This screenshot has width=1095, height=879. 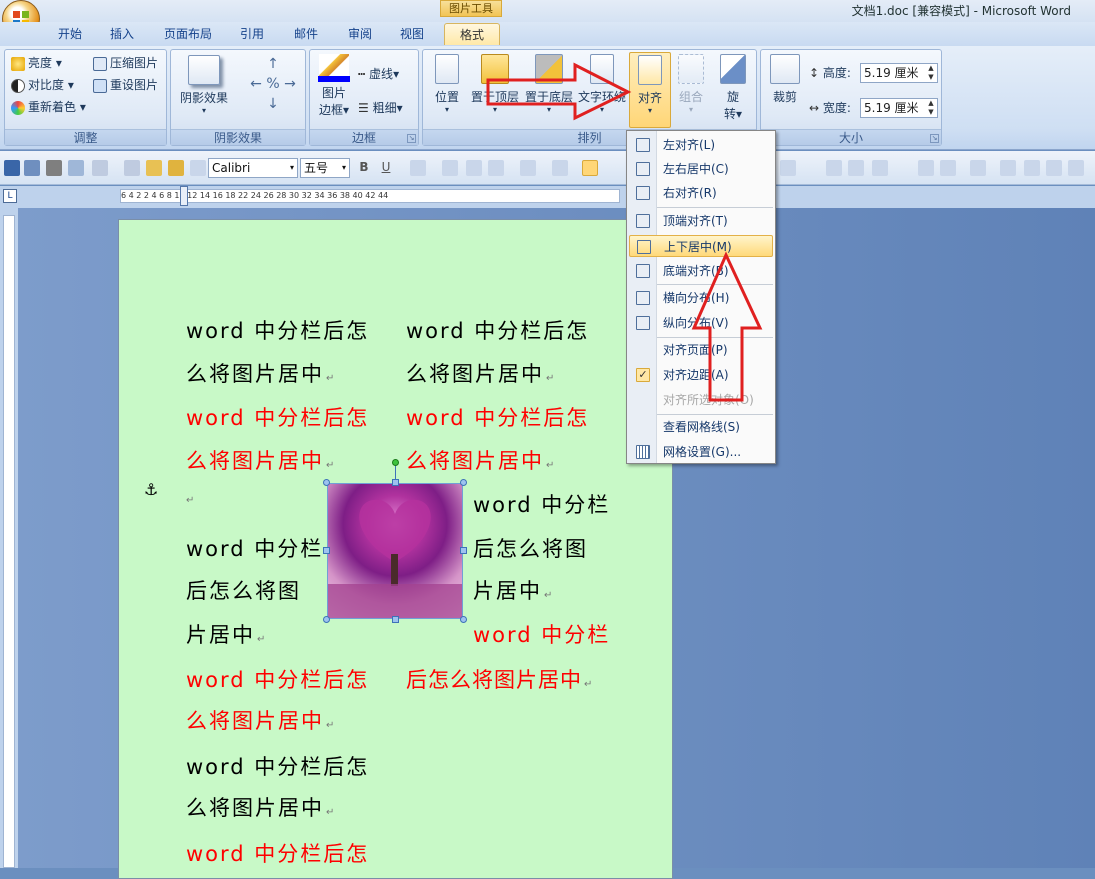 What do you see at coordinates (528, 168) in the screenshot?
I see `numbering-icon` at bounding box center [528, 168].